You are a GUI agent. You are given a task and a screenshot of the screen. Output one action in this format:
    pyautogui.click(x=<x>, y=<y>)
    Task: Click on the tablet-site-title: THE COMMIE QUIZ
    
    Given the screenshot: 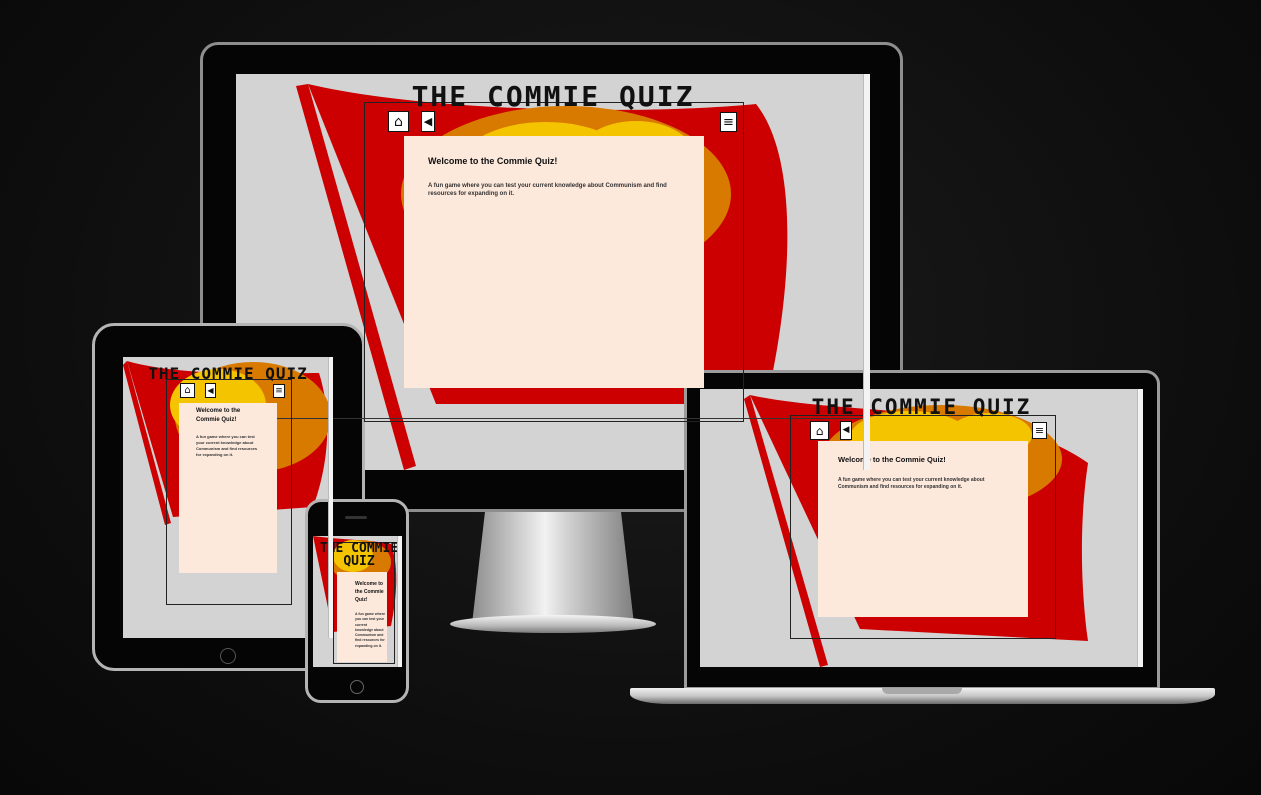 What is the action you would take?
    pyautogui.click(x=228, y=373)
    